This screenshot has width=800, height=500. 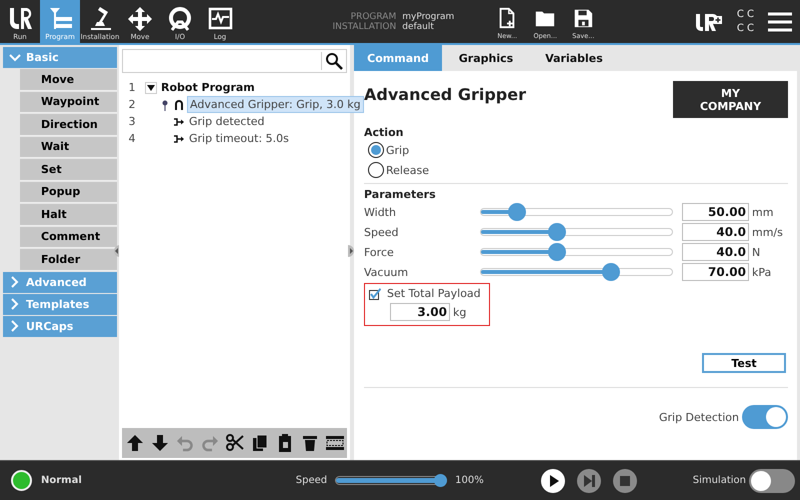 What do you see at coordinates (373, 17) in the screenshot?
I see `program-label: PROGRAM` at bounding box center [373, 17].